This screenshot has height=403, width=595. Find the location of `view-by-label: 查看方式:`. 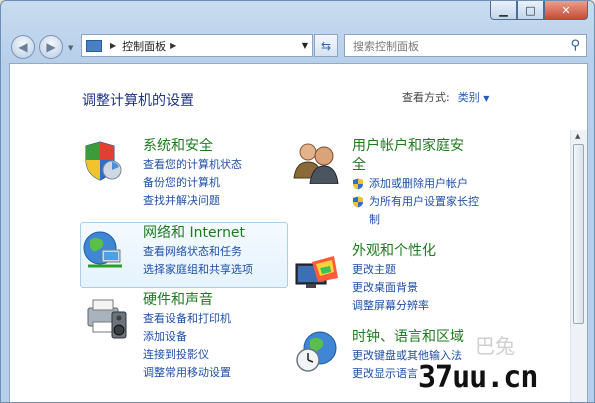

view-by-label: 查看方式: is located at coordinates (426, 97).